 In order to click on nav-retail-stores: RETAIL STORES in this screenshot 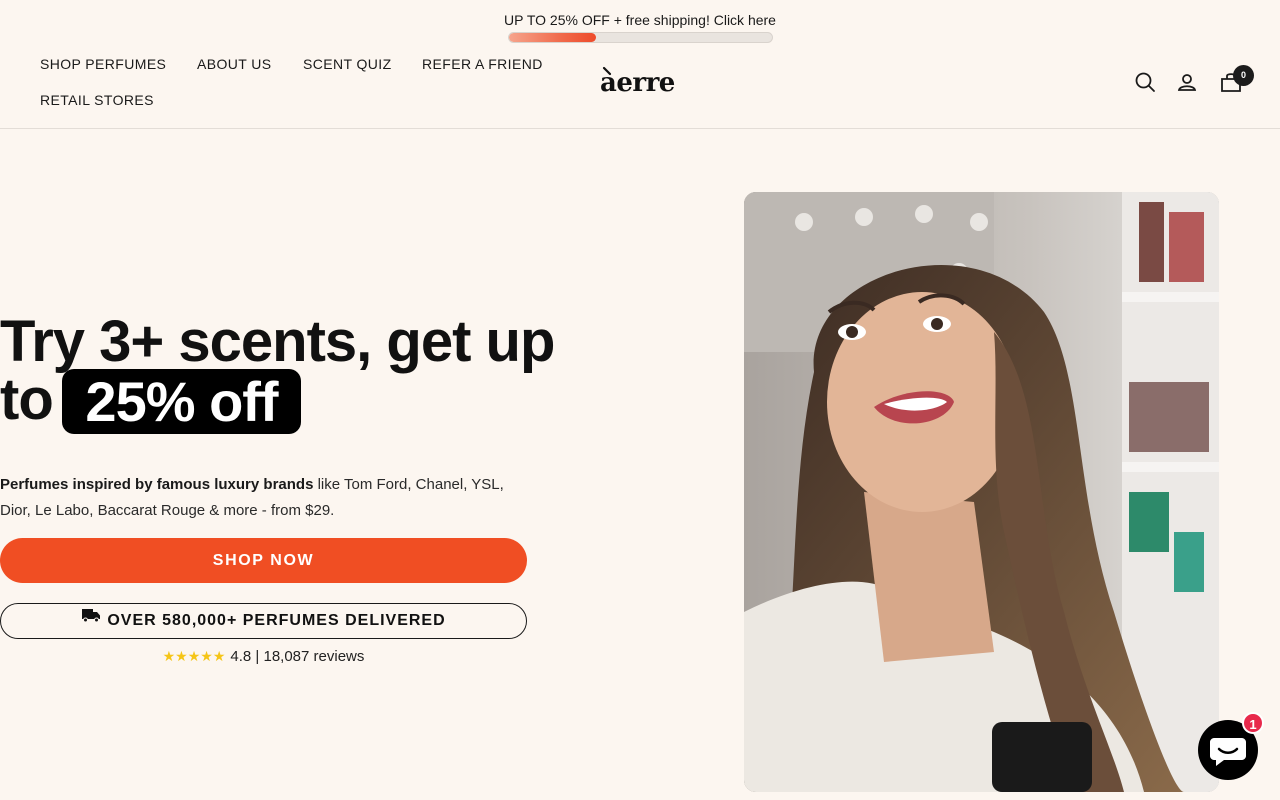, I will do `click(97, 100)`.